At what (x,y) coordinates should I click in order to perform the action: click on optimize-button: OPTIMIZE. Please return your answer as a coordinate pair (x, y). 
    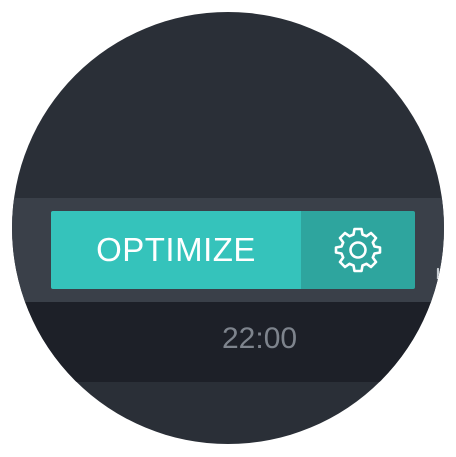
    Looking at the image, I should click on (176, 250).